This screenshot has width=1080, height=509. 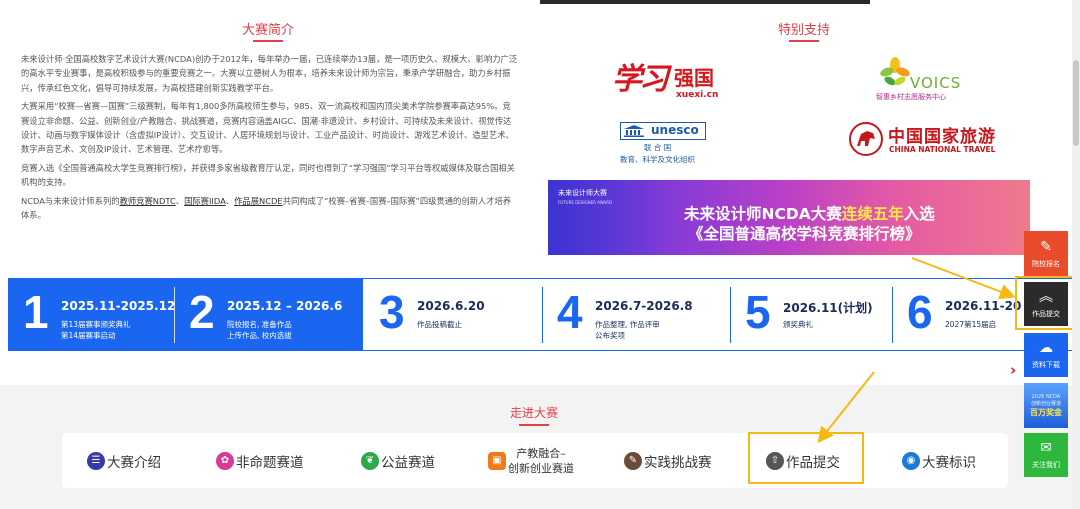 I want to click on step-desc: 作品投稿截止, so click(x=439, y=324).